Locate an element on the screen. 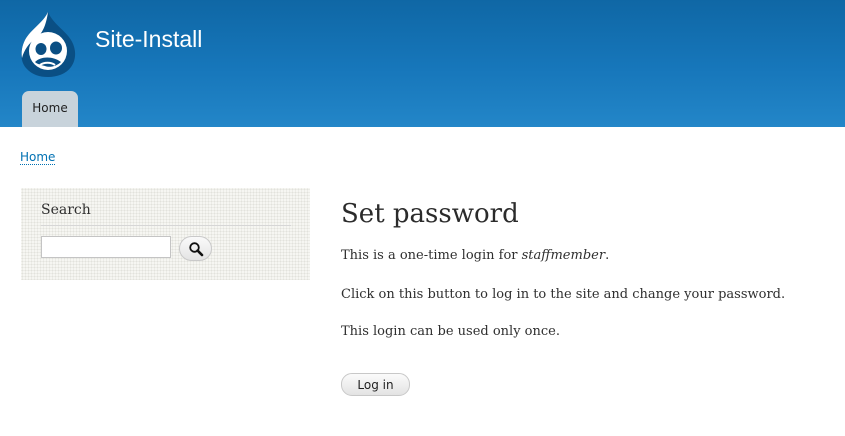 Image resolution: width=845 pixels, height=436 pixels. single-use-note: This login can be used only once. is located at coordinates (450, 331).